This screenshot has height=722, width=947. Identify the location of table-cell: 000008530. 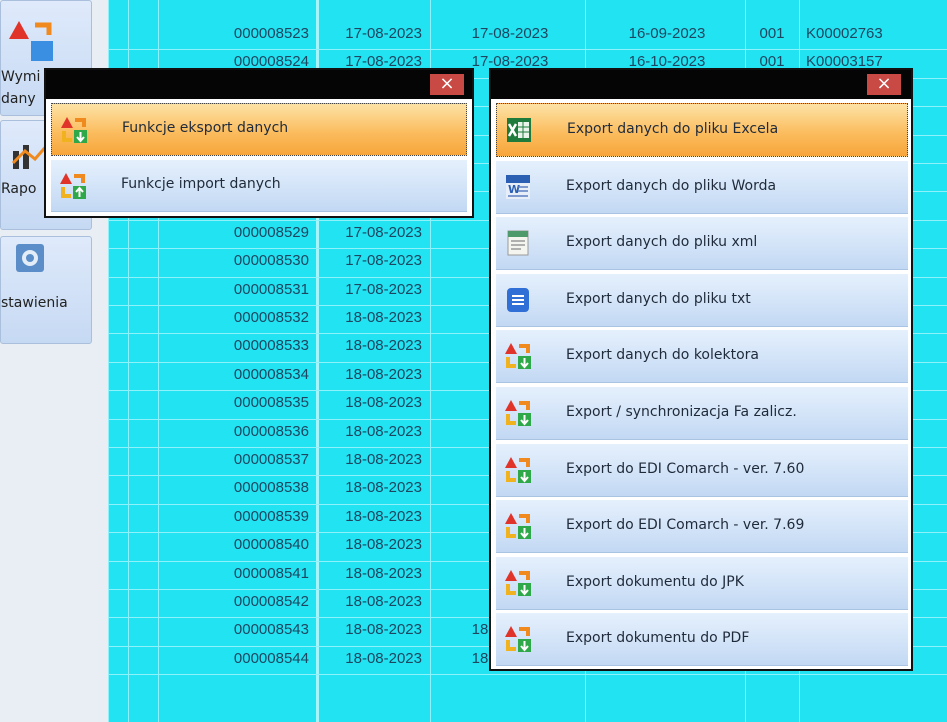
(271, 261).